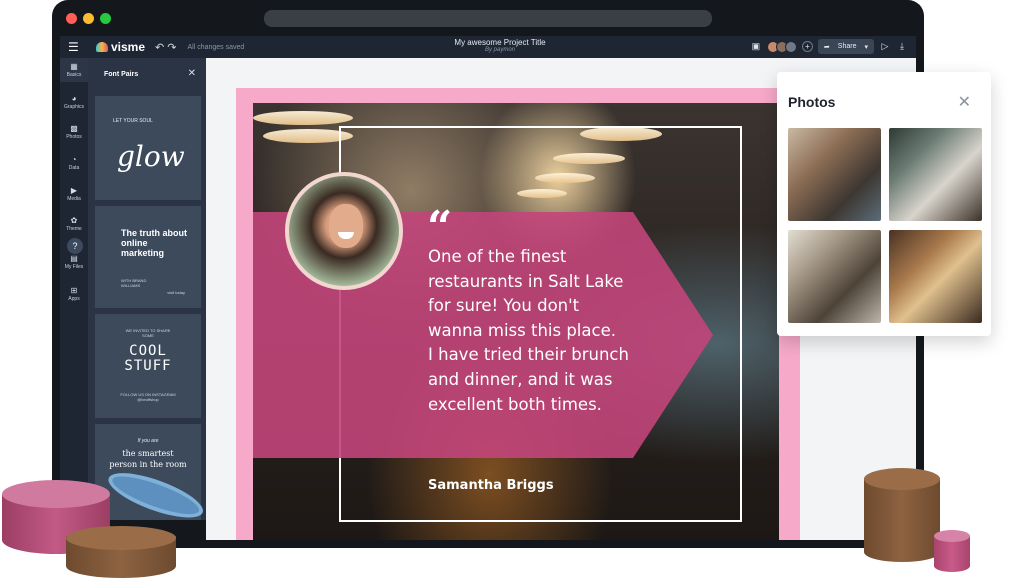 Image resolution: width=1024 pixels, height=587 pixels. I want to click on apps-icon: ⊞, so click(74, 290).